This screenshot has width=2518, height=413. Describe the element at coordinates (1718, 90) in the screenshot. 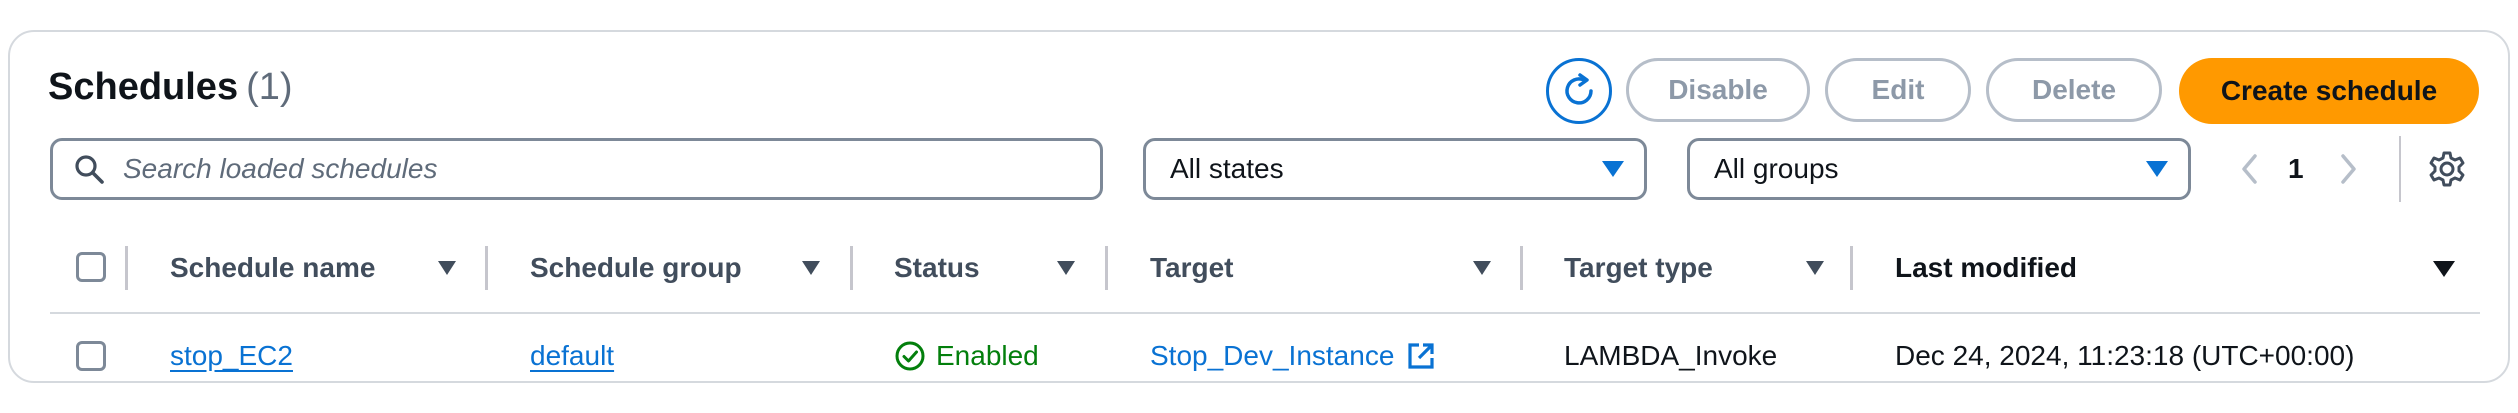

I see `disable-button: Disable` at that location.